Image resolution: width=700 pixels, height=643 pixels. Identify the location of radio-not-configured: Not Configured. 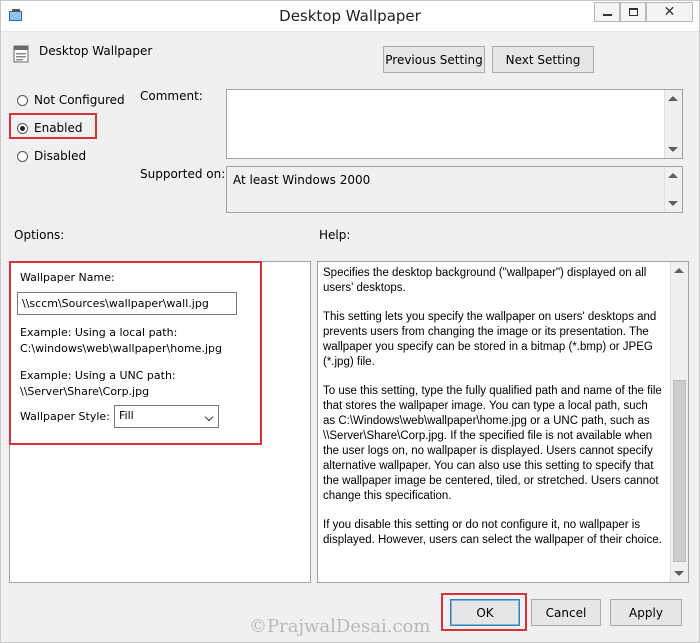
(71, 100).